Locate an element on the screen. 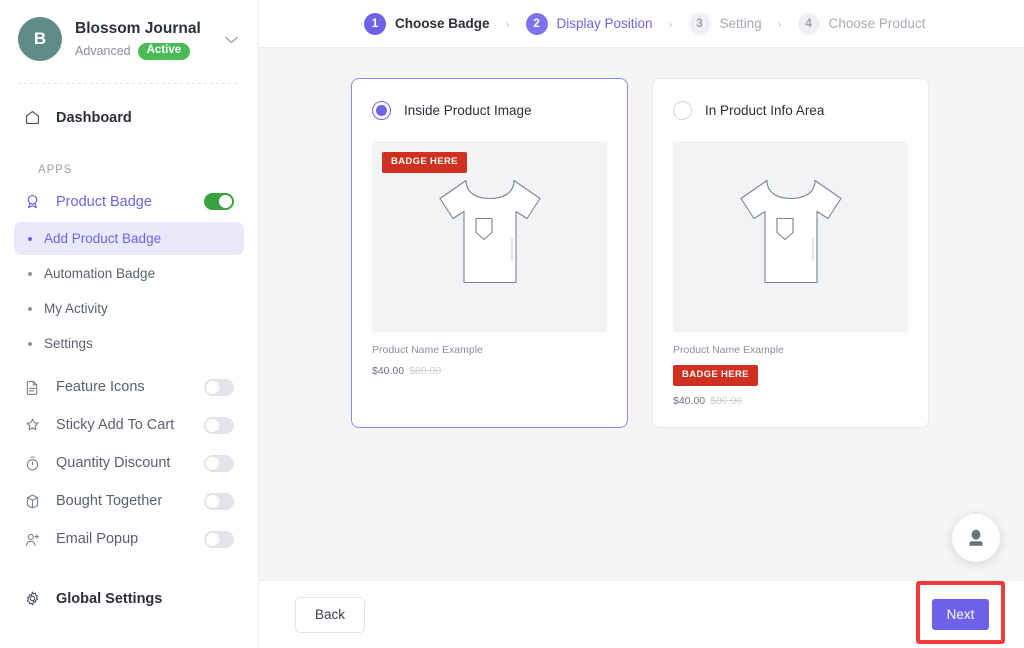 This screenshot has height=648, width=1024. sidebar-item-sticky-add-to-cart: Sticky Add To Cart is located at coordinates (129, 425).